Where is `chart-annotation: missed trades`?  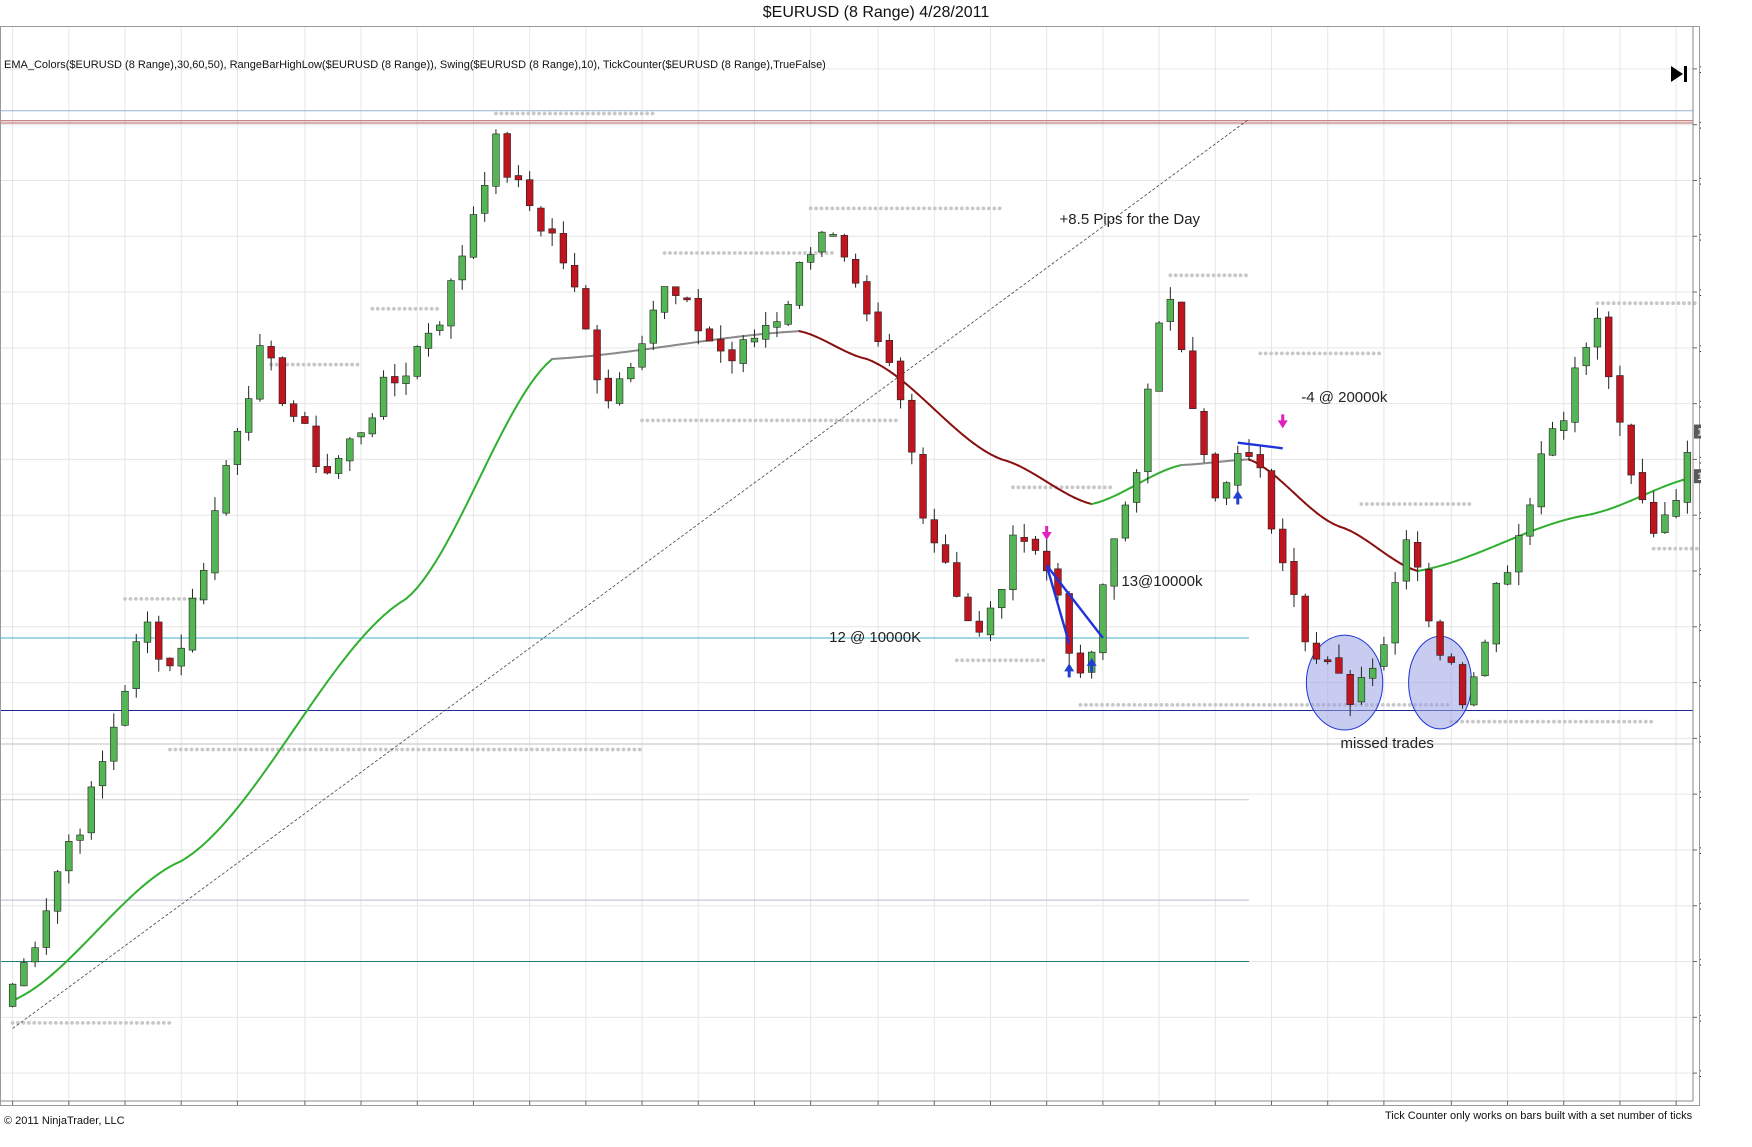
chart-annotation: missed trades is located at coordinates (1387, 743).